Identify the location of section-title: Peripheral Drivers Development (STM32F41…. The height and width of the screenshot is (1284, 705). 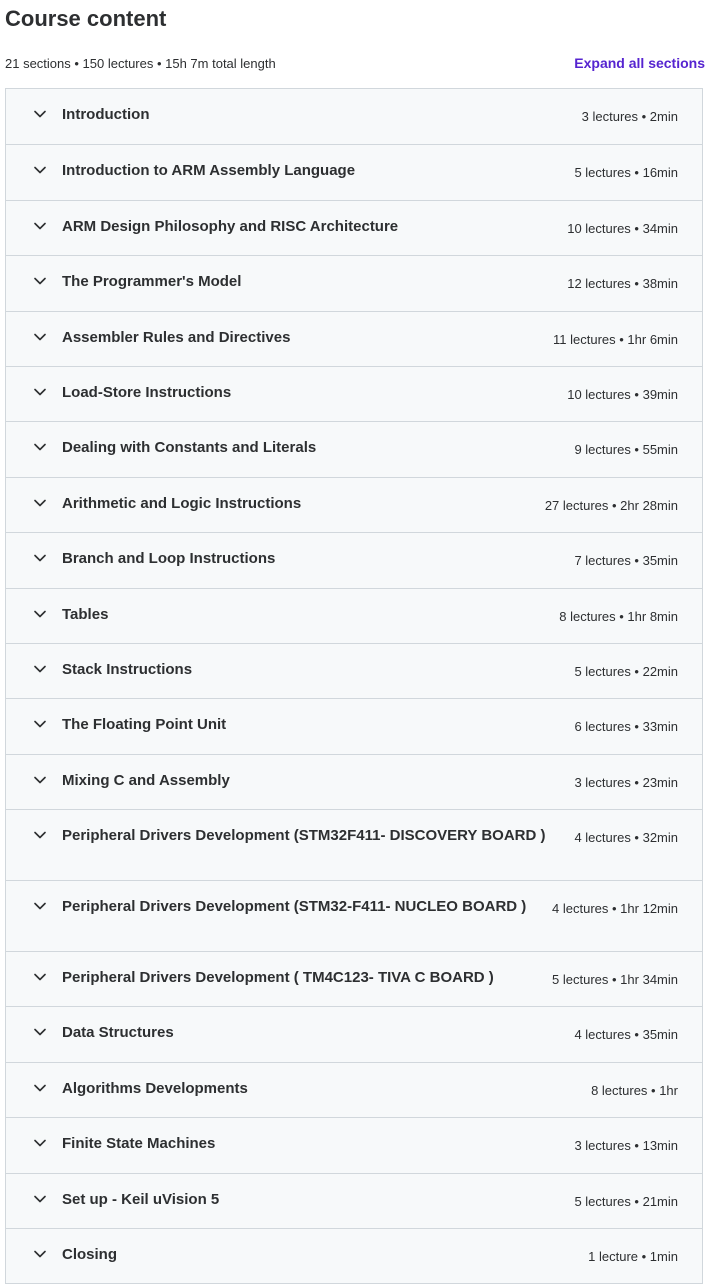
(304, 836).